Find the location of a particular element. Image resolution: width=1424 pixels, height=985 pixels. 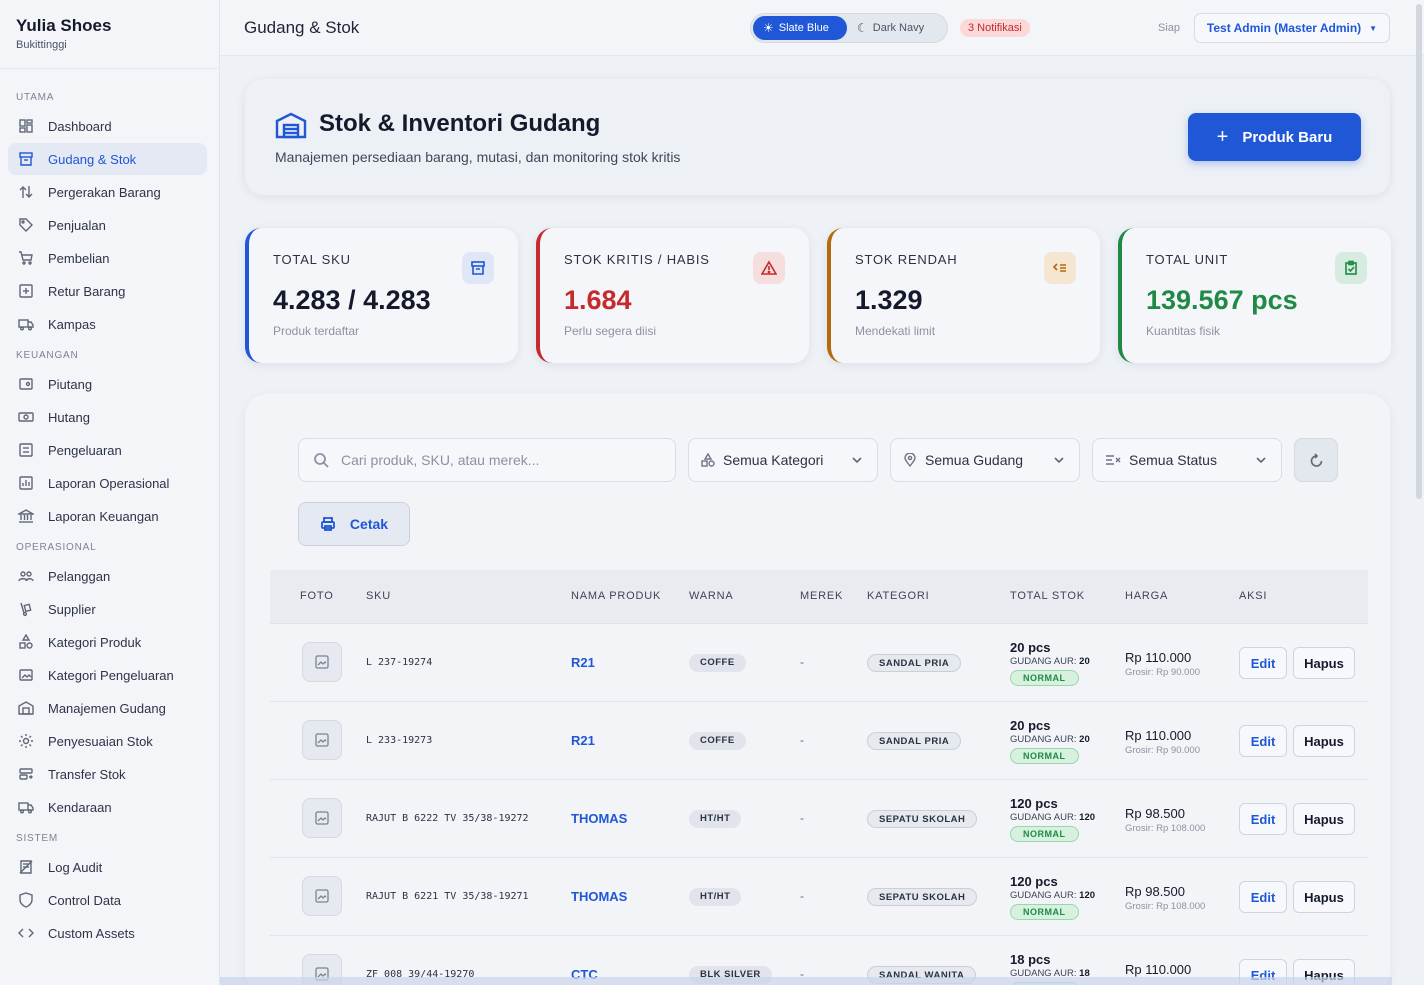

sidebar-item-control-data: Control Data is located at coordinates (107, 900).